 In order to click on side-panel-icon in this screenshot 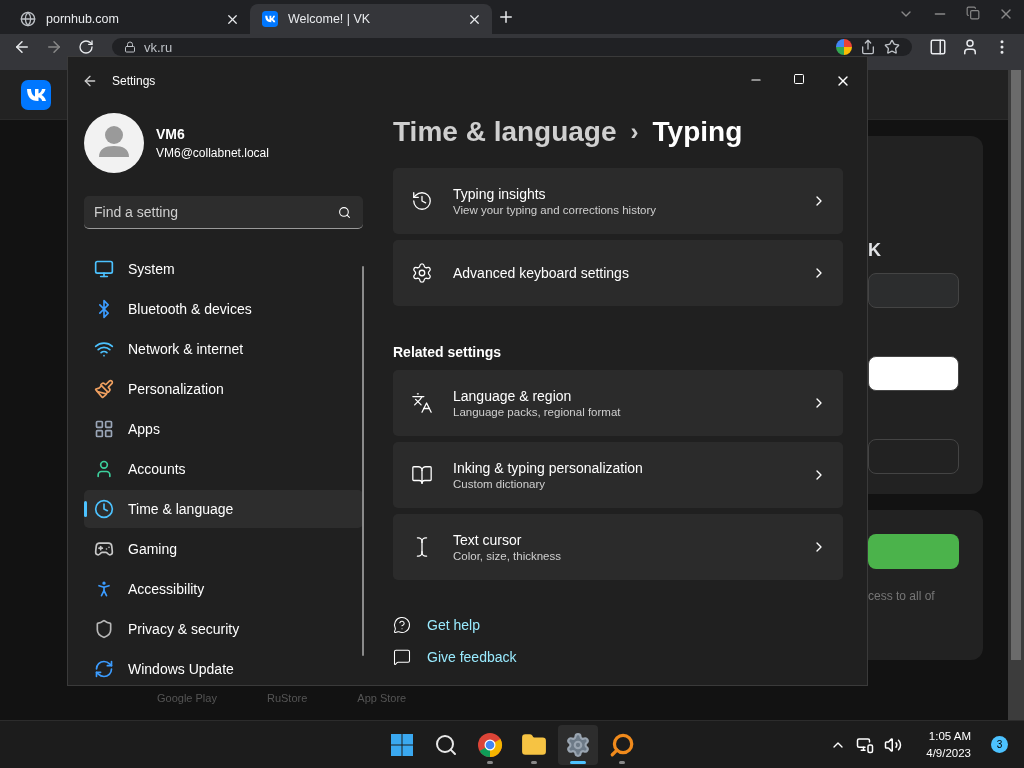, I will do `click(938, 47)`.